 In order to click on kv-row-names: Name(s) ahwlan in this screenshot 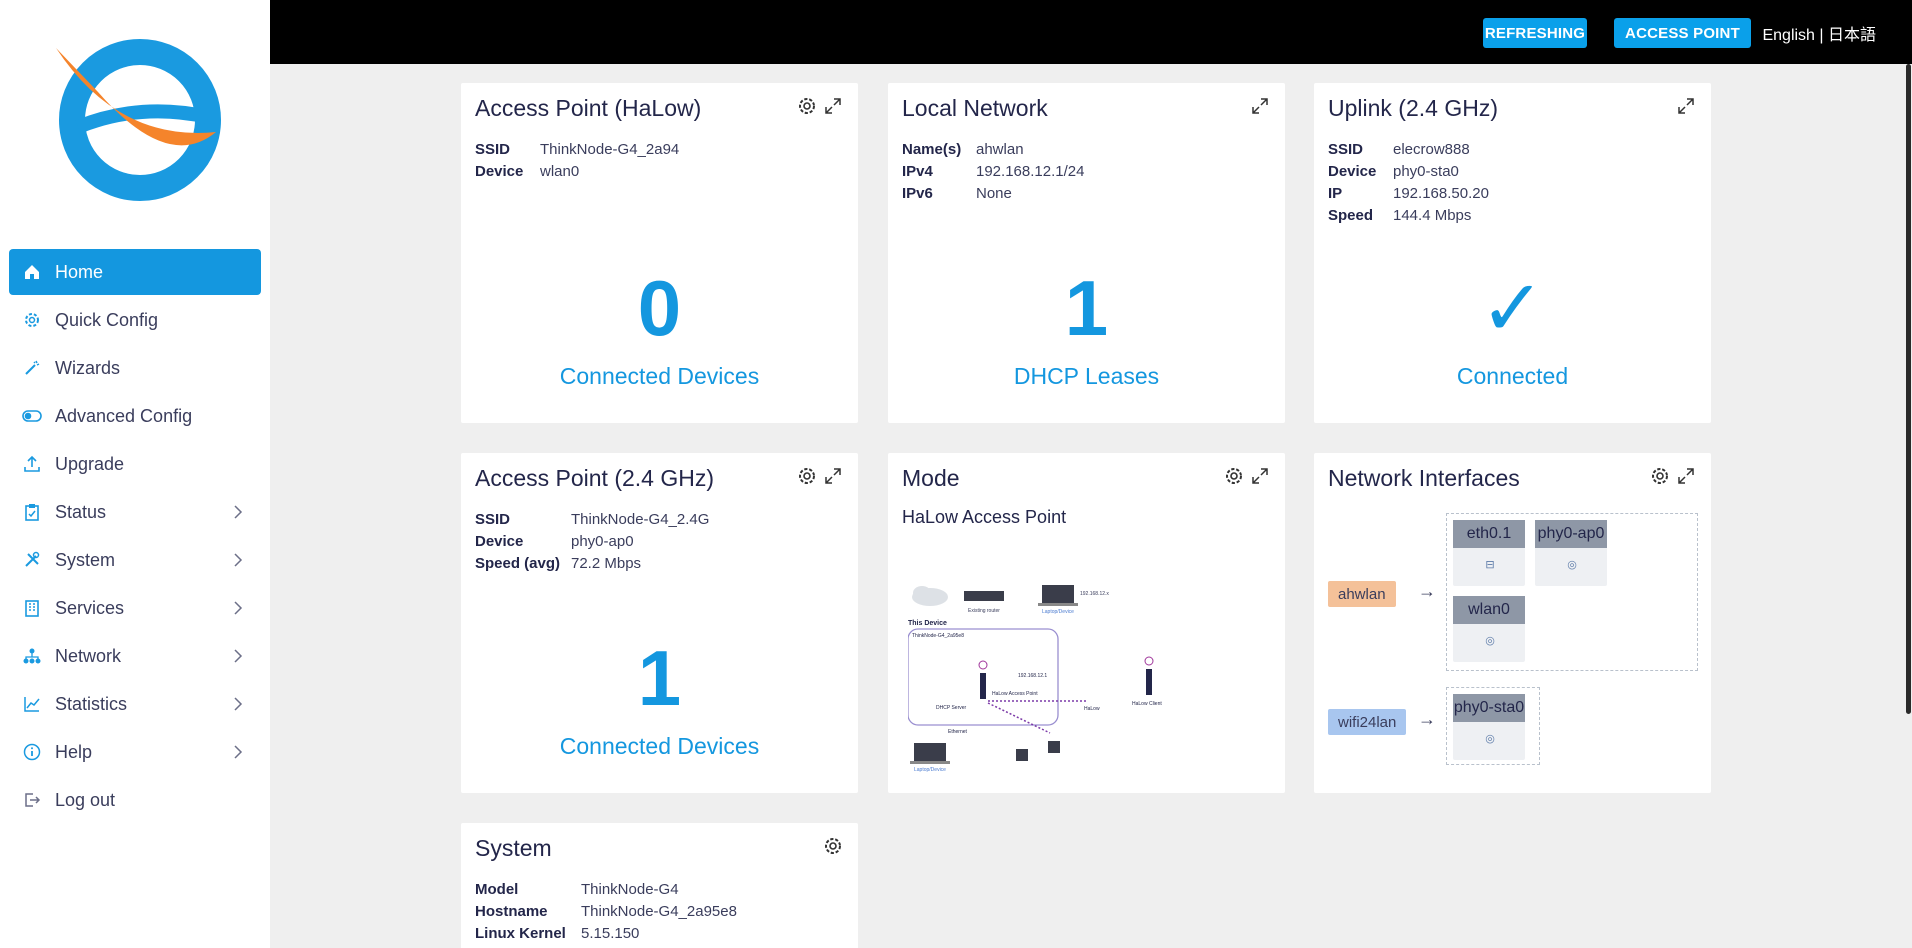, I will do `click(963, 149)`.